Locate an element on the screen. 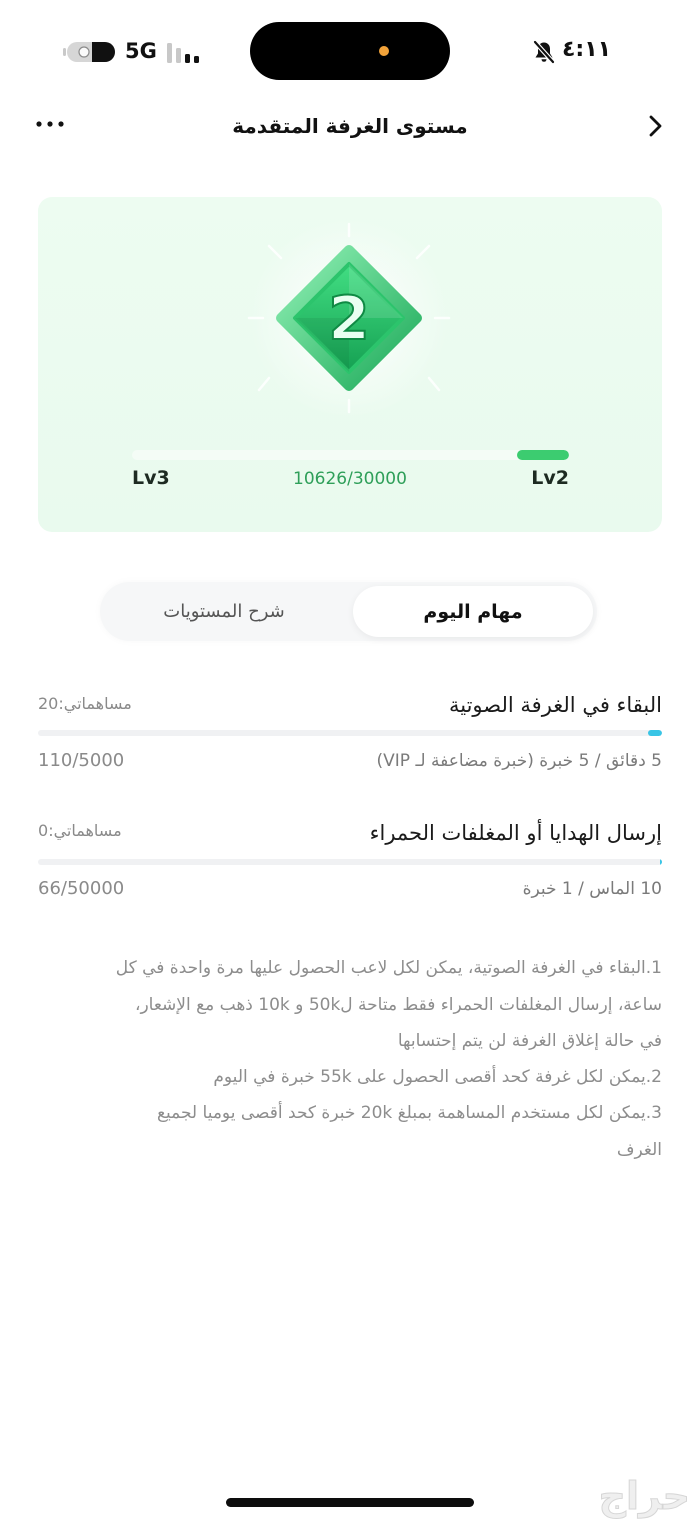 The height and width of the screenshot is (1522, 700). next-level-label: Lv3 is located at coordinates (151, 478).